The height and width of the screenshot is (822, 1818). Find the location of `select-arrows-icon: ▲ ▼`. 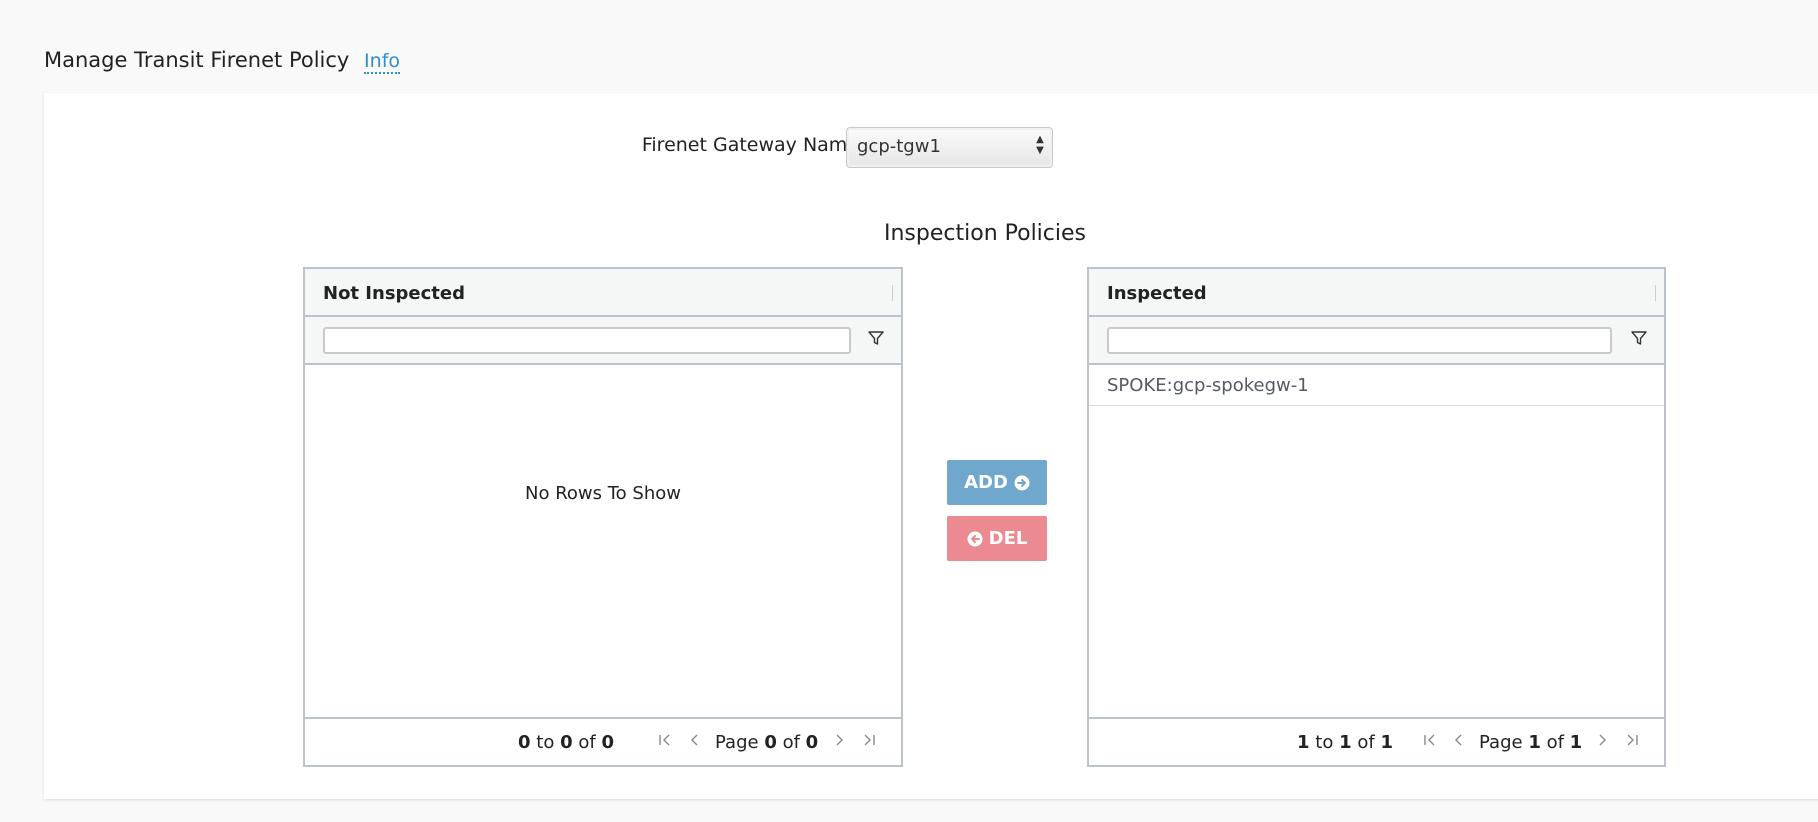

select-arrows-icon: ▲ ▼ is located at coordinates (1040, 145).